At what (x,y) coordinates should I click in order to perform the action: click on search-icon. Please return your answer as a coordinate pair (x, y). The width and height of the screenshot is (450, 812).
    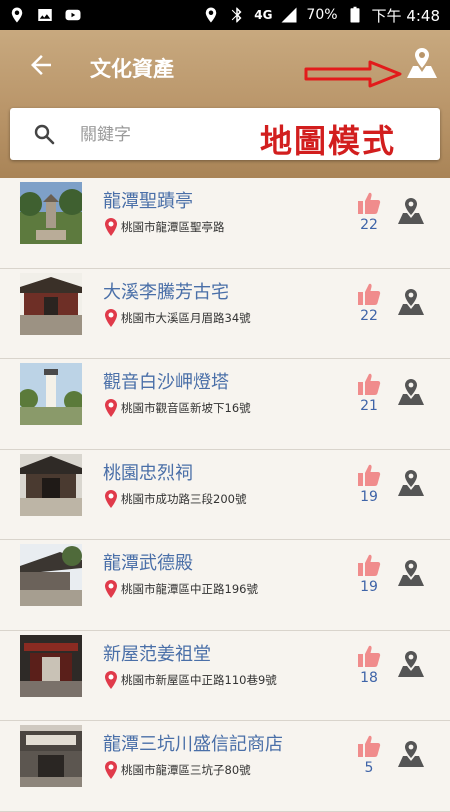
    Looking at the image, I should click on (44, 134).